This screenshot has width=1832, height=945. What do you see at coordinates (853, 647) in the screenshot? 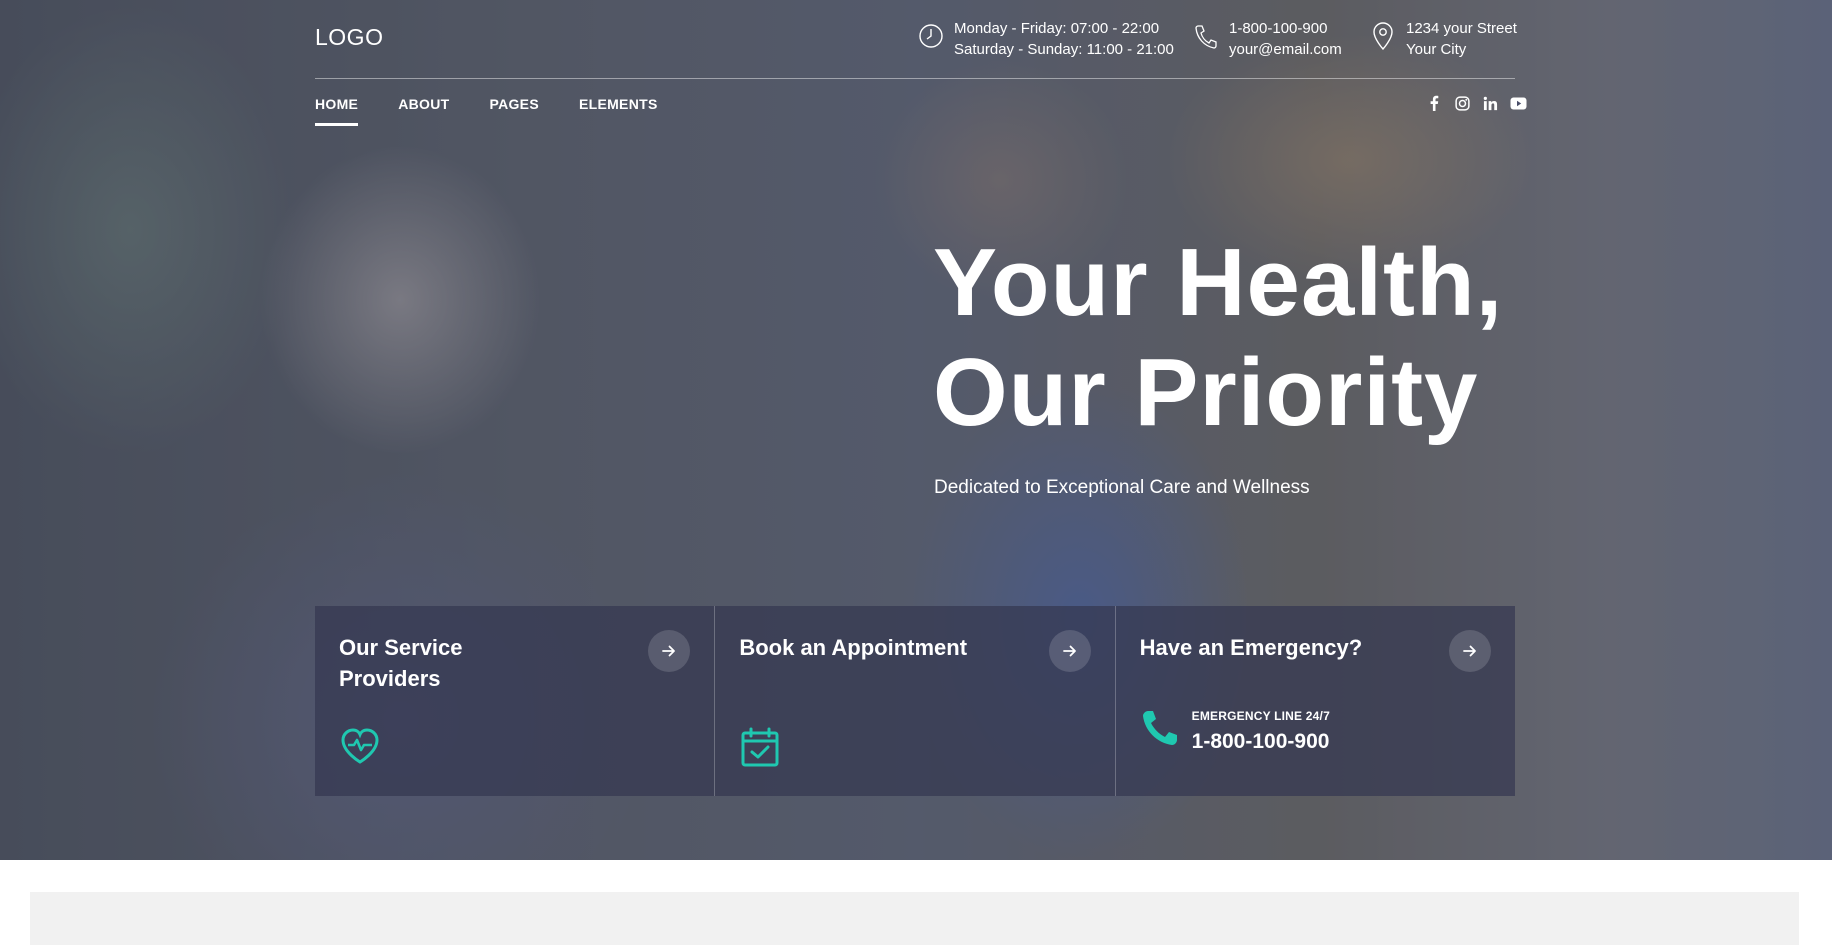
I see `card-title: Book an Appointment` at bounding box center [853, 647].